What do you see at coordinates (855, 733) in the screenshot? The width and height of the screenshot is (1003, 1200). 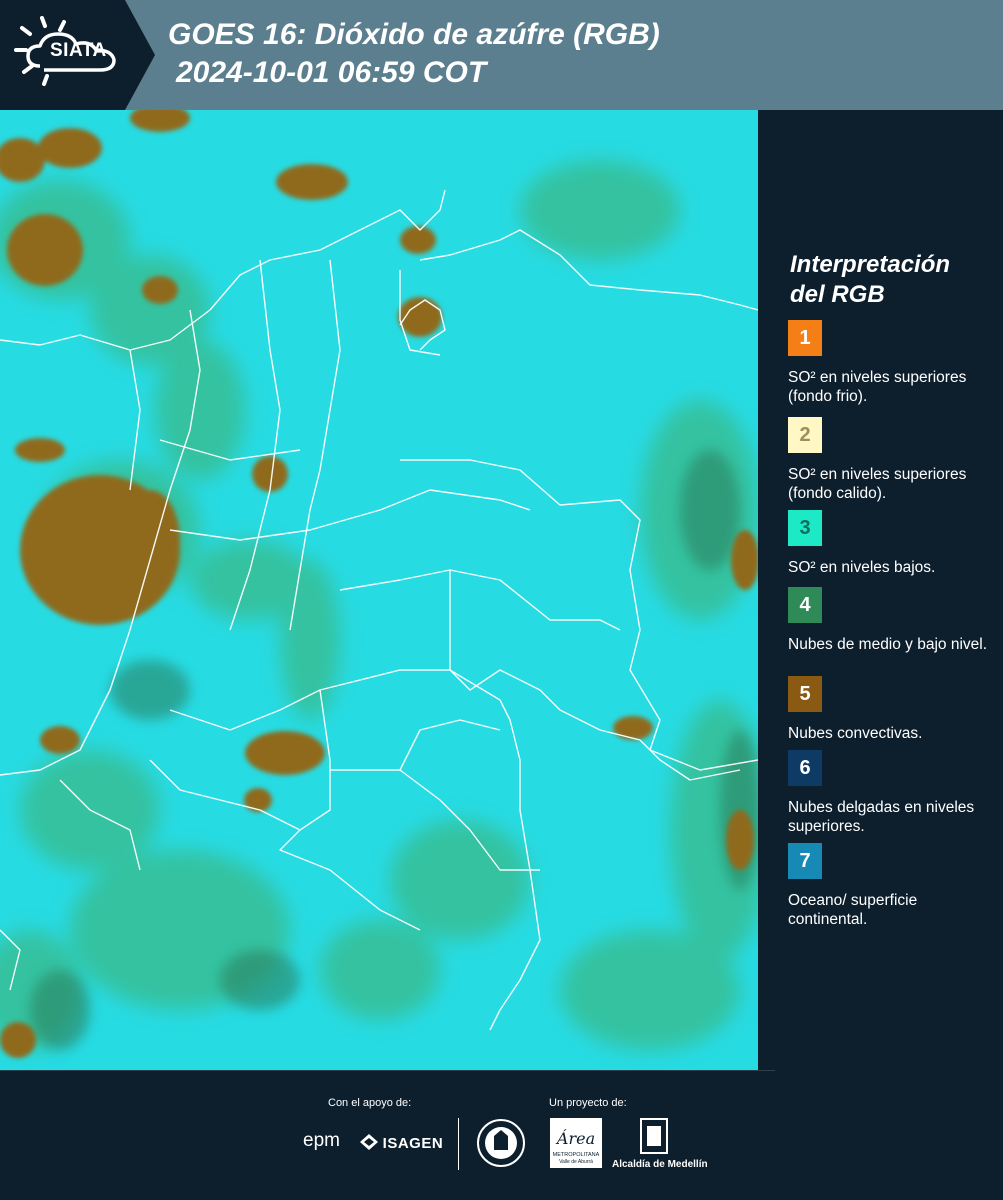 I see `legend-description-5: Nubes convectivas.` at bounding box center [855, 733].